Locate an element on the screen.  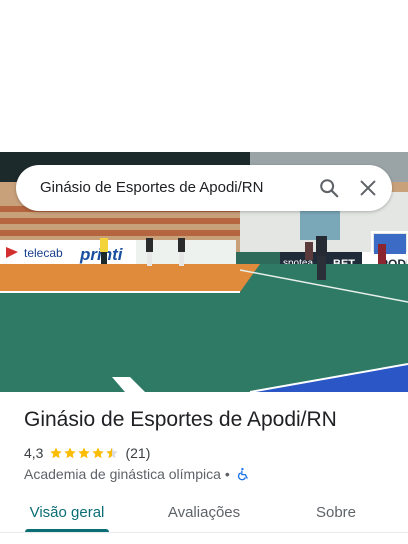
place-category: Academia de ginástica olímpica is located at coordinates (122, 474).